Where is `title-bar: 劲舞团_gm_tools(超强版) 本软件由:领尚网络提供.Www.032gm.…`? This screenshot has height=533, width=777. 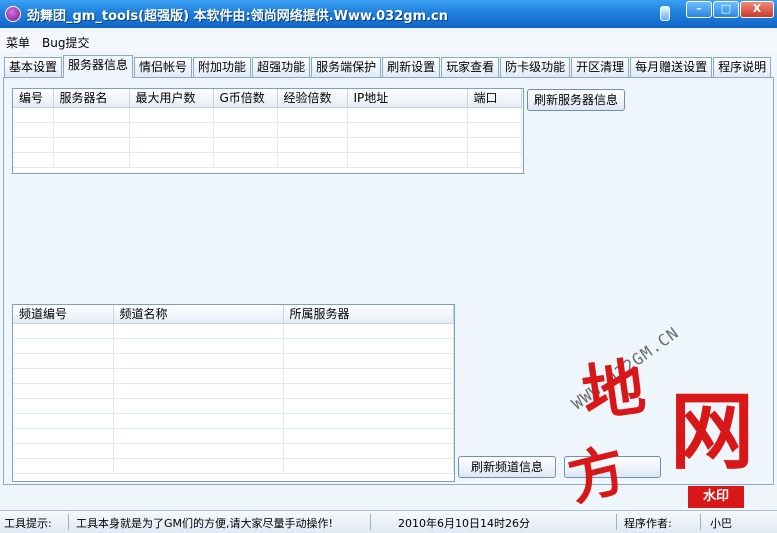 title-bar: 劲舞团_gm_tools(超强版) 本软件由:领尚网络提供.Www.032gm.… is located at coordinates (388, 14).